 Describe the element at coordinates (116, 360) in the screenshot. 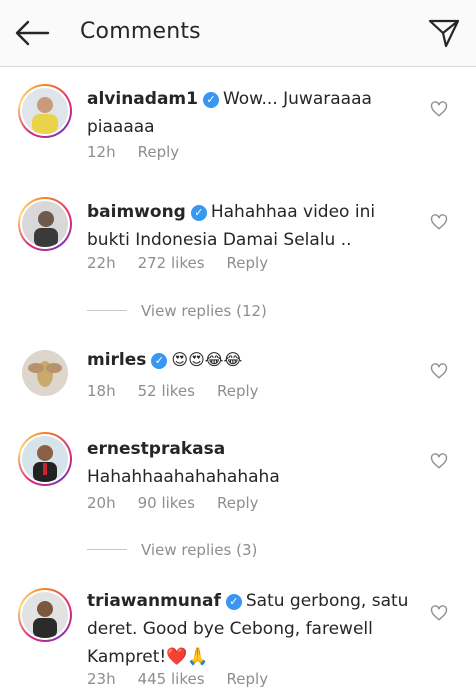

I see `comment-username: mirles` at that location.